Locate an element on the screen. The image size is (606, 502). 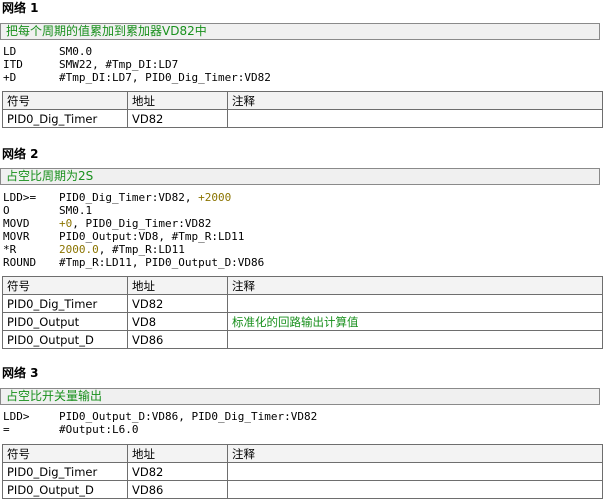
code-line: O SM0.1 is located at coordinates (303, 210).